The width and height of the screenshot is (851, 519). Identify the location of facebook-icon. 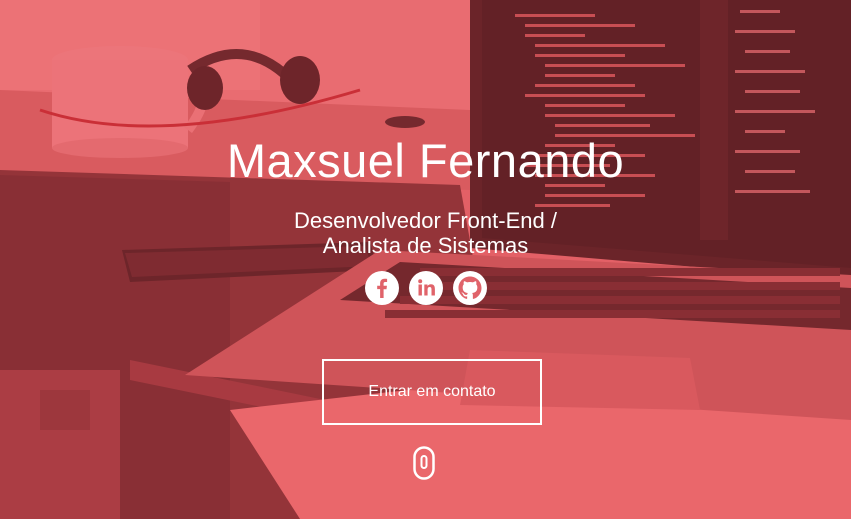
(381, 288).